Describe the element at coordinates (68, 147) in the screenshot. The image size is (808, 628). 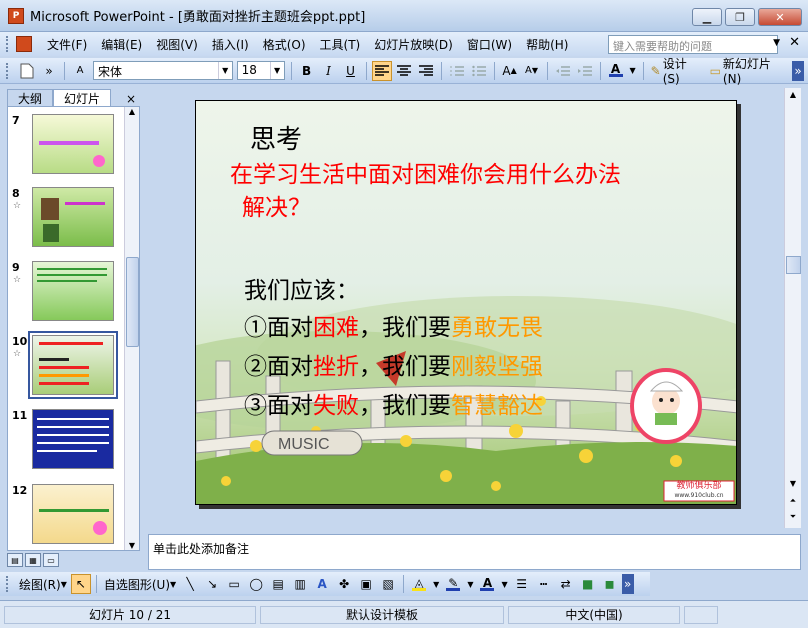
I see `slide-thumb-7: 7` at that location.